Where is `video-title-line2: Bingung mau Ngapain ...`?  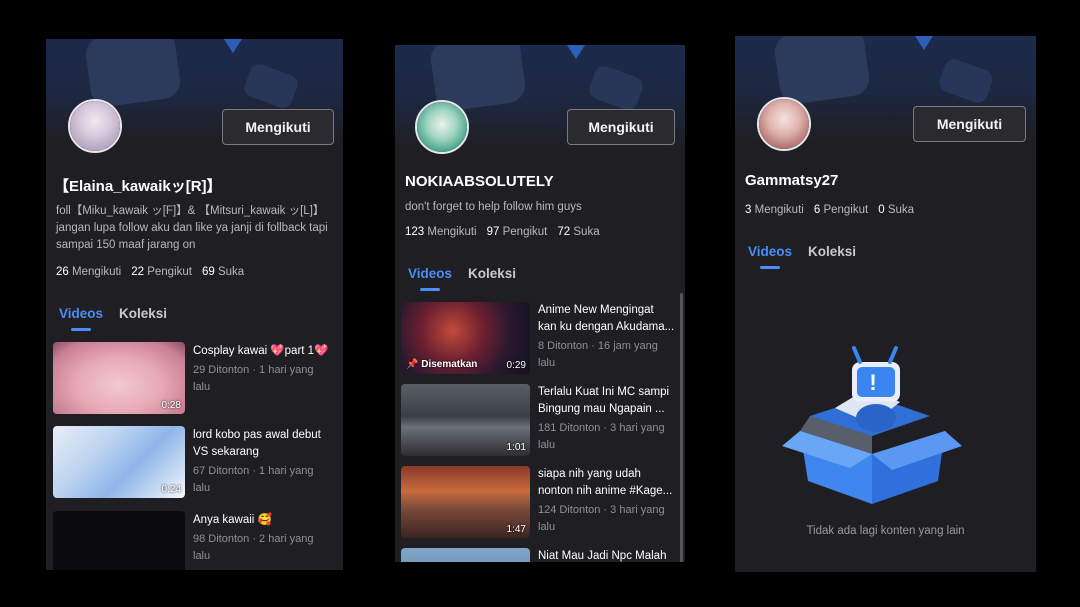
video-title-line2: Bingung mau Ngapain ... is located at coordinates (601, 409).